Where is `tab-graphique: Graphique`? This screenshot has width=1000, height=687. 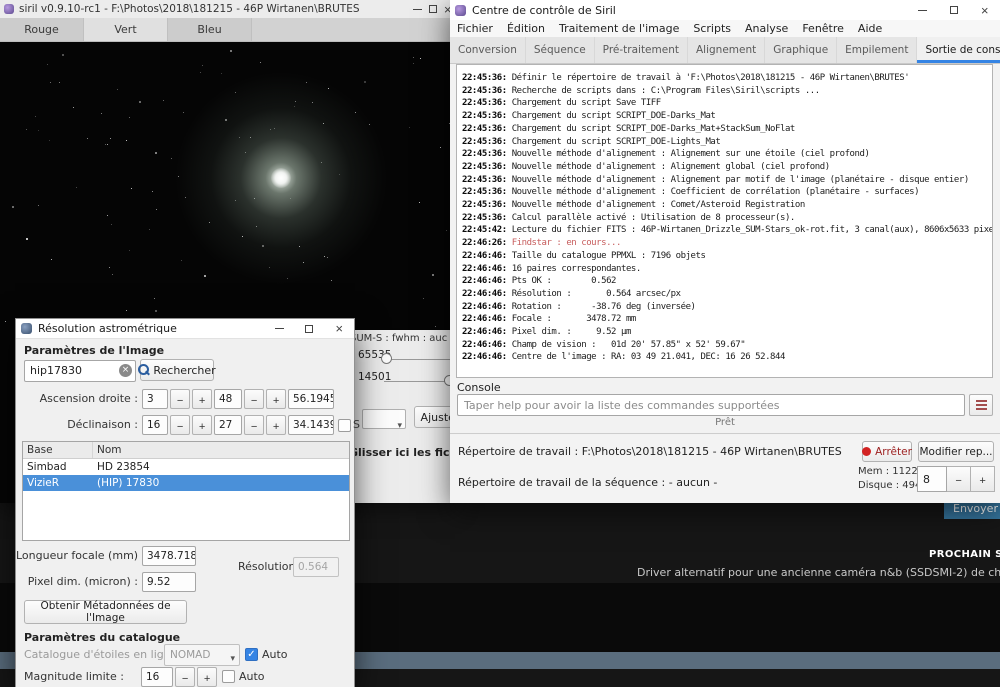 tab-graphique: Graphique is located at coordinates (801, 50).